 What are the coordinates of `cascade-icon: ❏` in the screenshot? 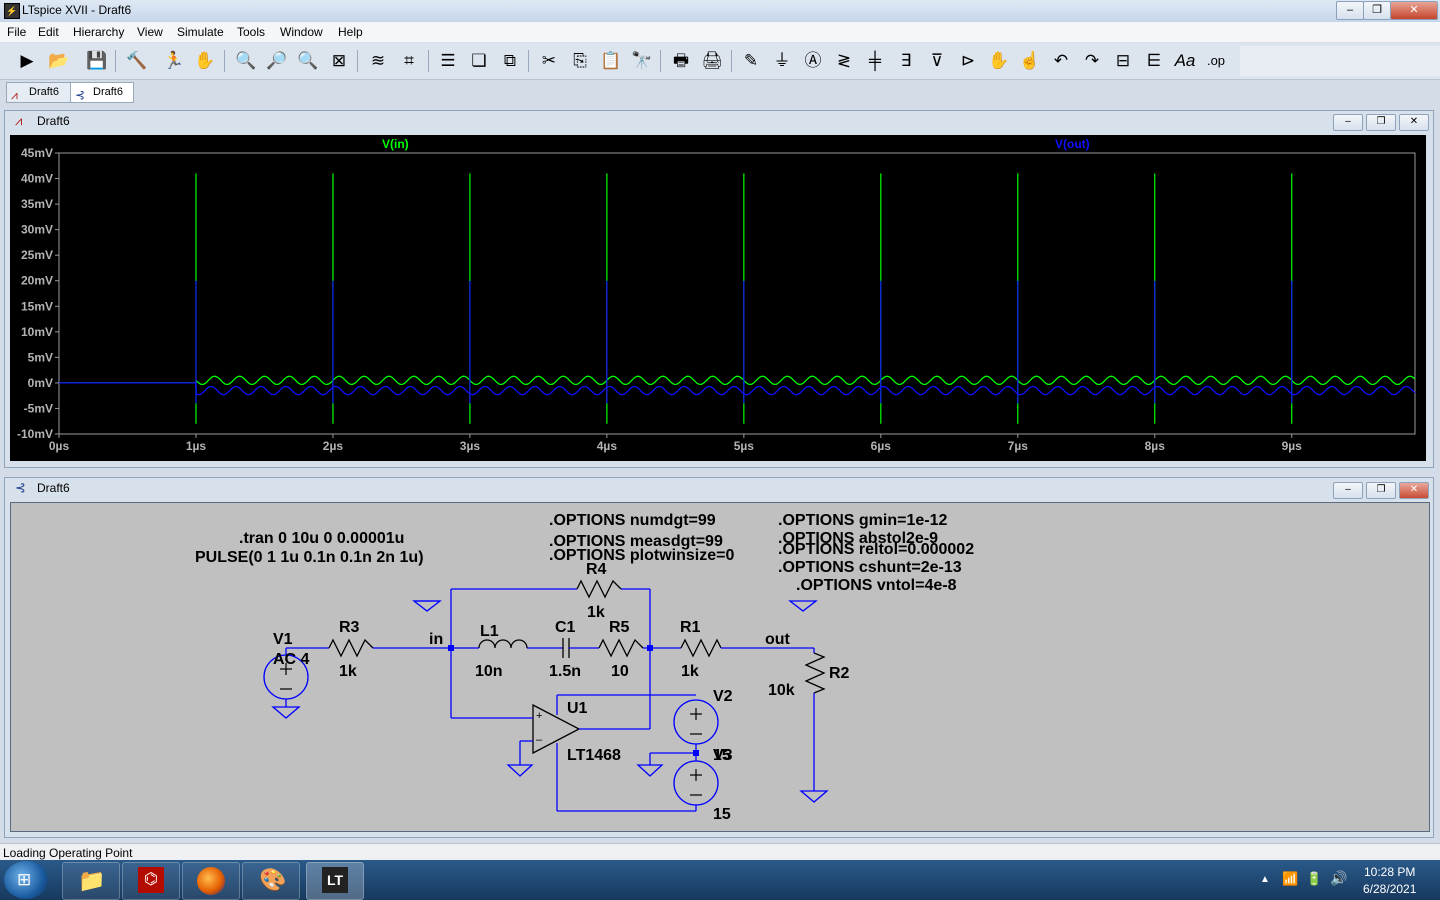 It's located at (479, 61).